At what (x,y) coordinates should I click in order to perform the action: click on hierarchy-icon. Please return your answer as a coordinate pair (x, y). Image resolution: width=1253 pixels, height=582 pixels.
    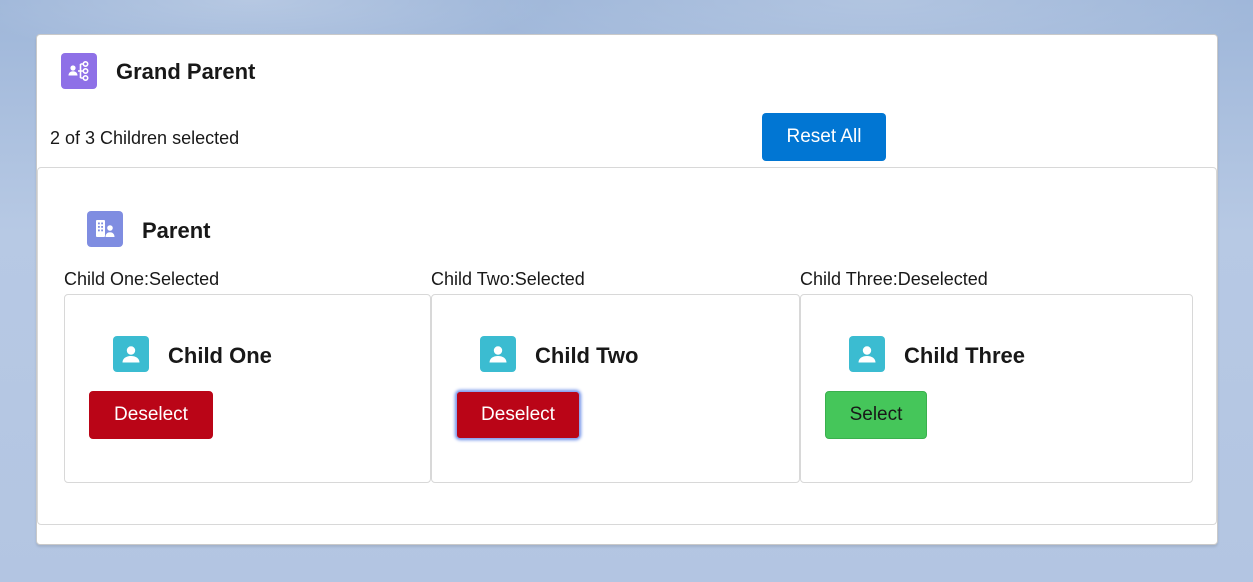
    Looking at the image, I should click on (79, 71).